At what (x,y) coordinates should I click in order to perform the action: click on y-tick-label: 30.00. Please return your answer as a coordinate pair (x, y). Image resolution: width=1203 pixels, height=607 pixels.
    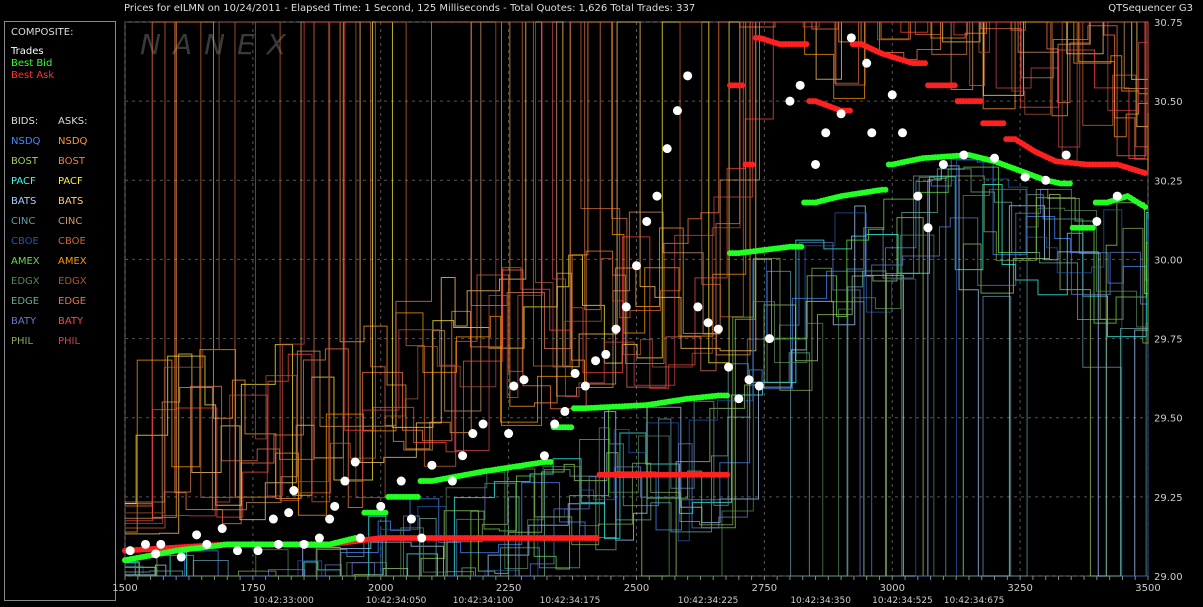
    Looking at the image, I should click on (1168, 260).